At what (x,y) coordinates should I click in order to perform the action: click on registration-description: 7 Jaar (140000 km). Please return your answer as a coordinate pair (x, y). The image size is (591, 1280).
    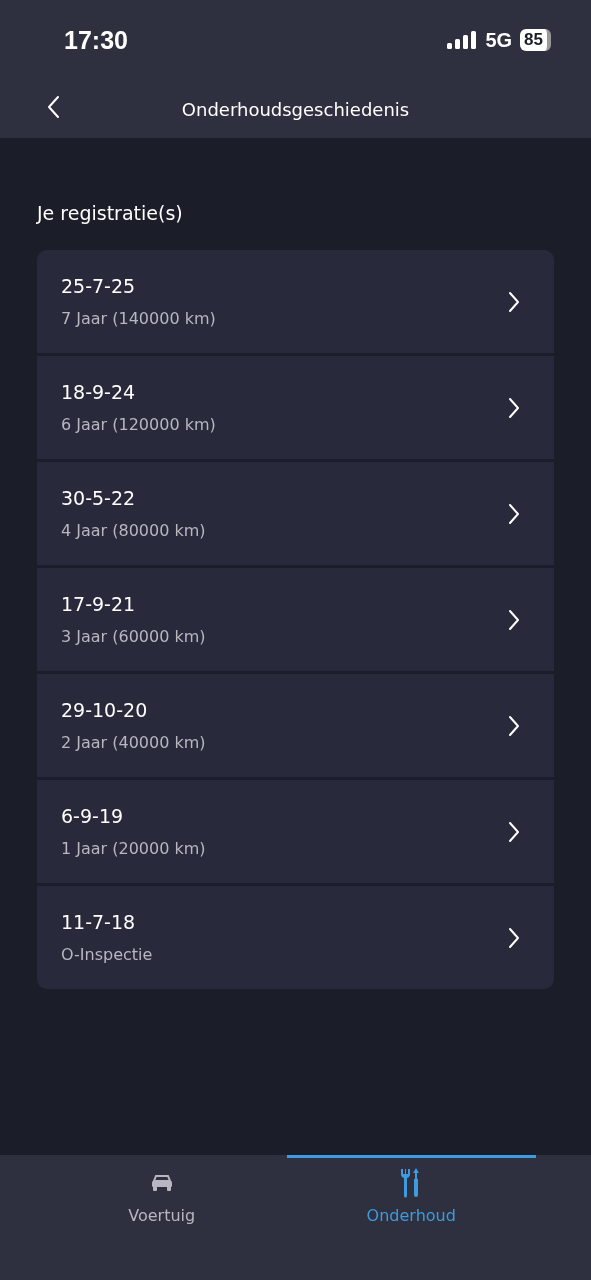
    Looking at the image, I should click on (138, 318).